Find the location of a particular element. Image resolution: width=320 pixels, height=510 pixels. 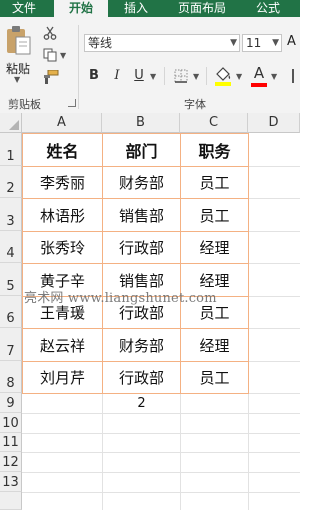

phonetic-guide-icon is located at coordinates (293, 76).